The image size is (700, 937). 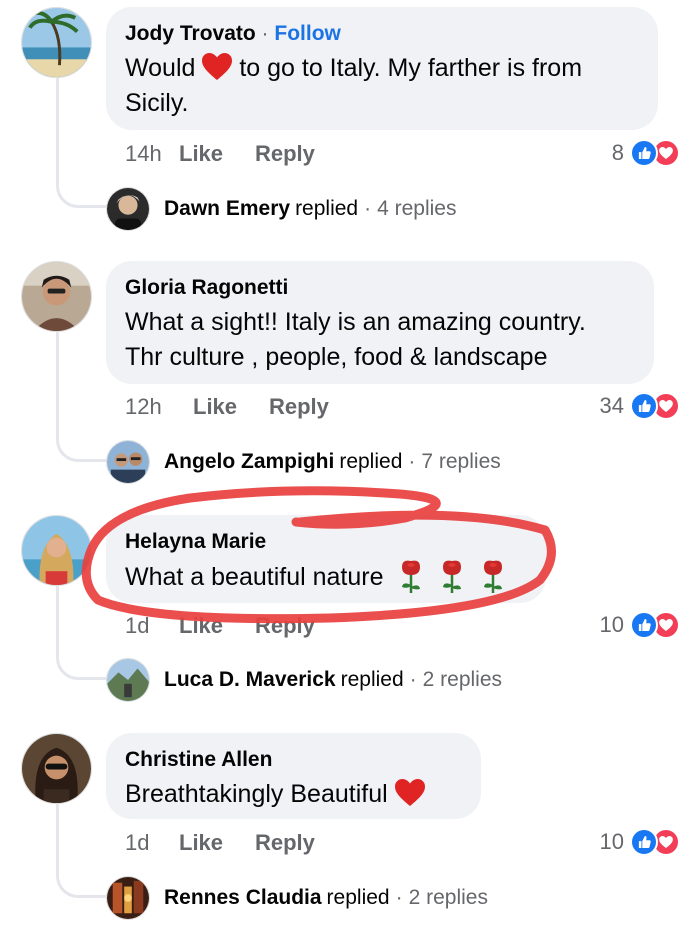 I want to click on reply-author: Luca D. Maverick, so click(x=250, y=679).